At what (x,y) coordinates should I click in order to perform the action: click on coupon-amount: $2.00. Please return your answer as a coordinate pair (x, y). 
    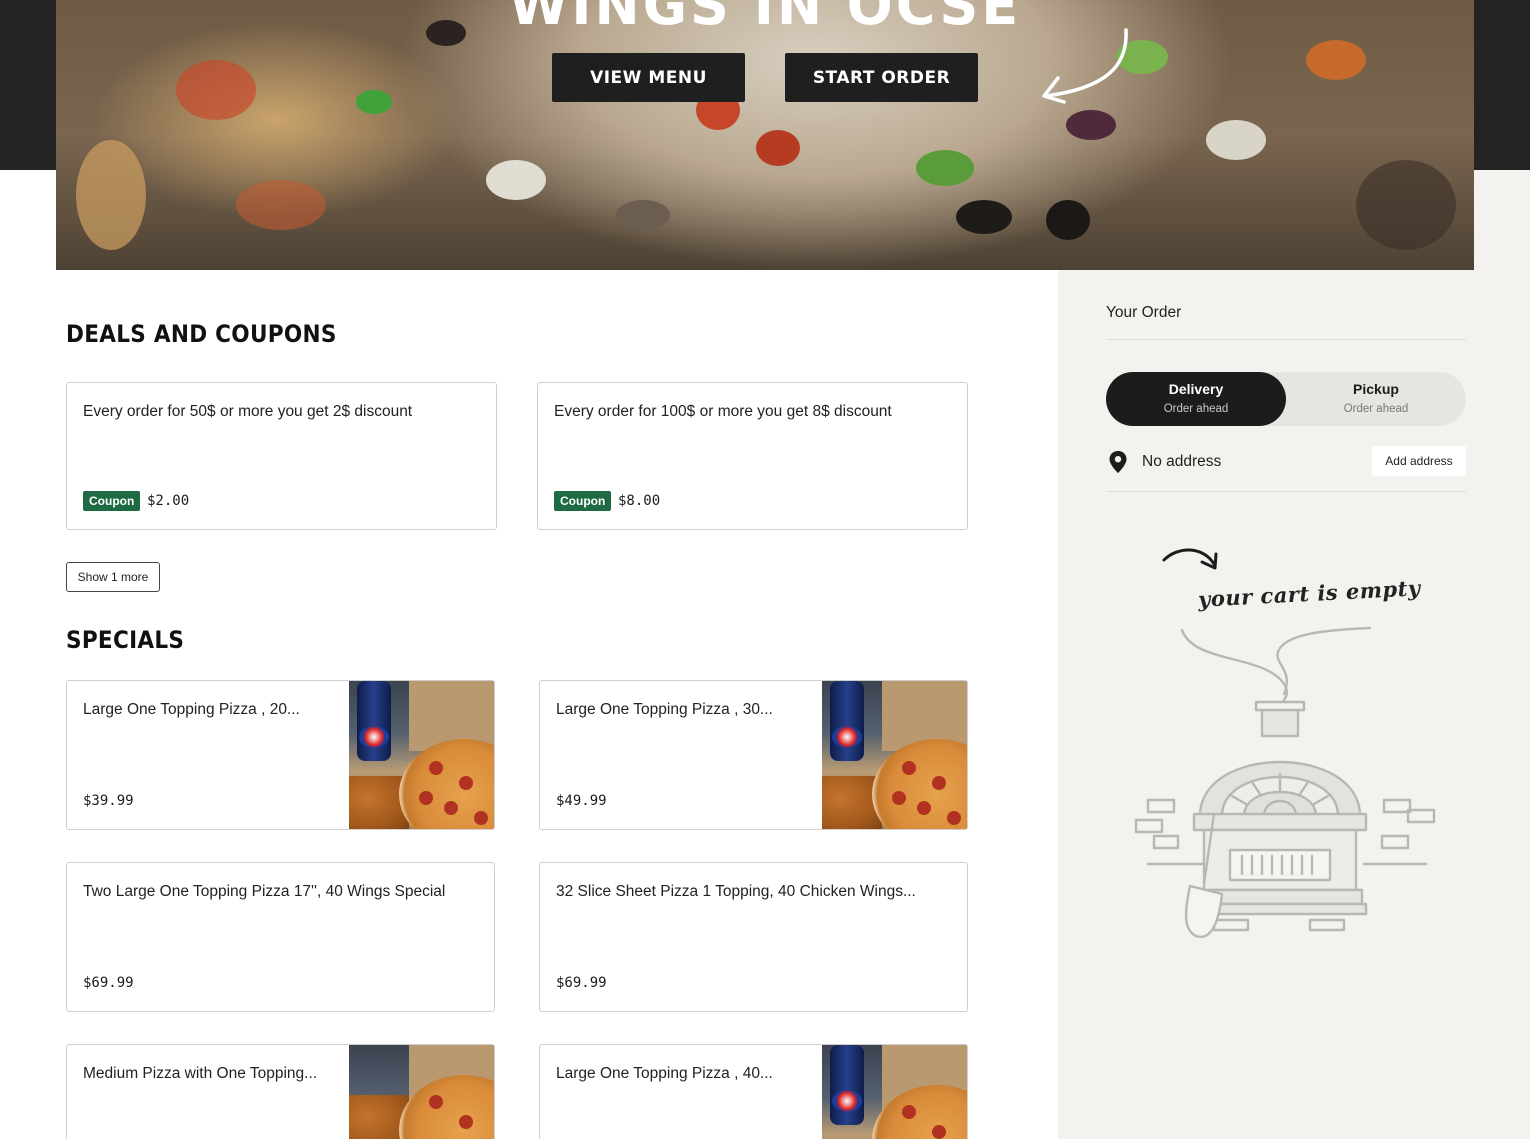
    Looking at the image, I should click on (168, 501).